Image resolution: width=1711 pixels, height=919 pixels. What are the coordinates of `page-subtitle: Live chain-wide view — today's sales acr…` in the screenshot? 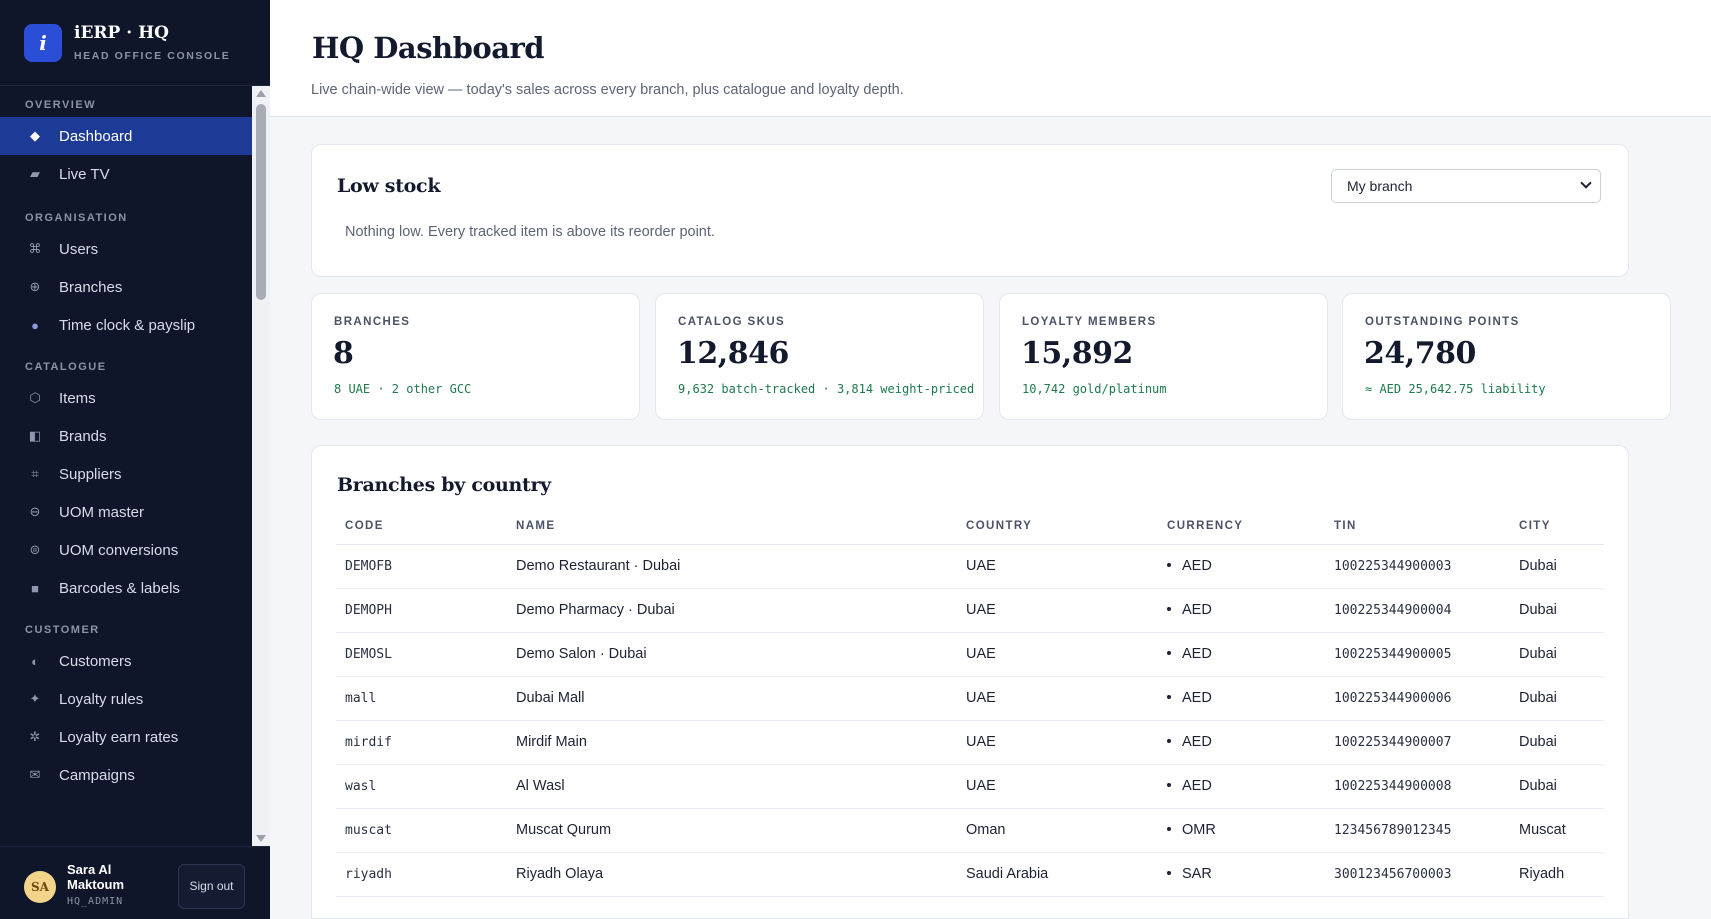 It's located at (607, 90).